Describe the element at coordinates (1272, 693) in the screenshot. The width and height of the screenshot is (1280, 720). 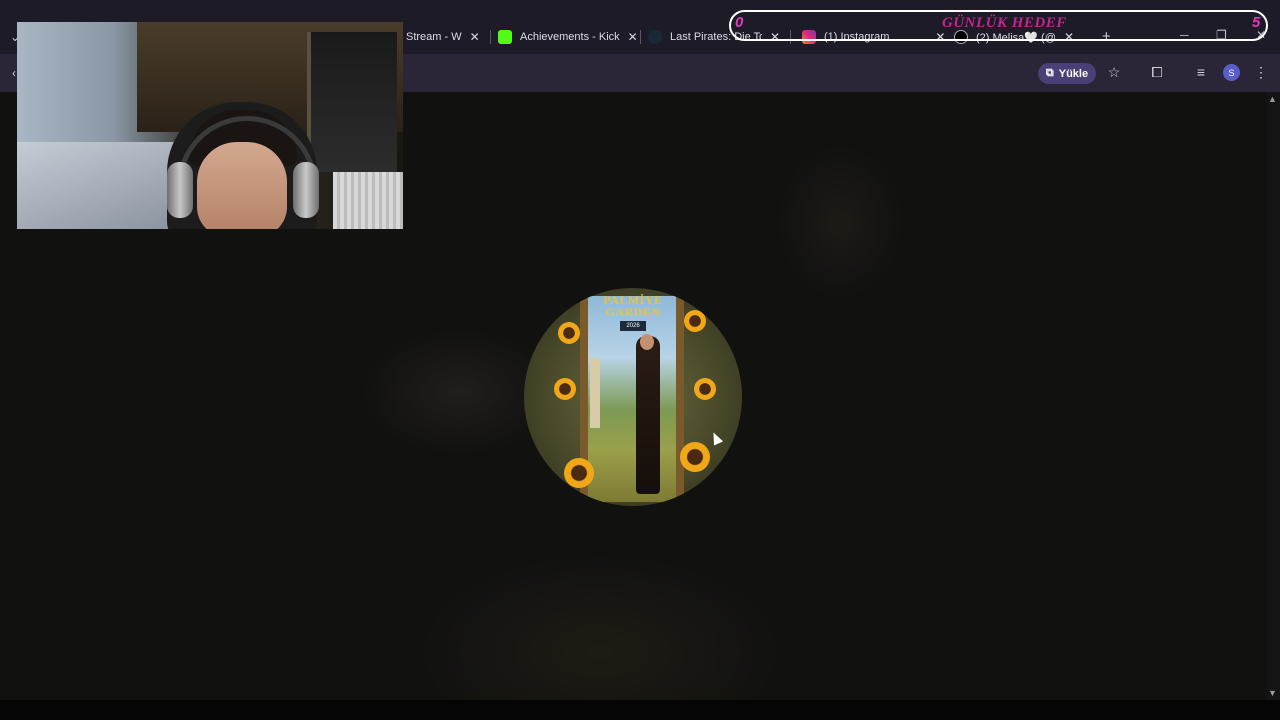
I see `scroll-down-arrow-icon: ▼` at that location.